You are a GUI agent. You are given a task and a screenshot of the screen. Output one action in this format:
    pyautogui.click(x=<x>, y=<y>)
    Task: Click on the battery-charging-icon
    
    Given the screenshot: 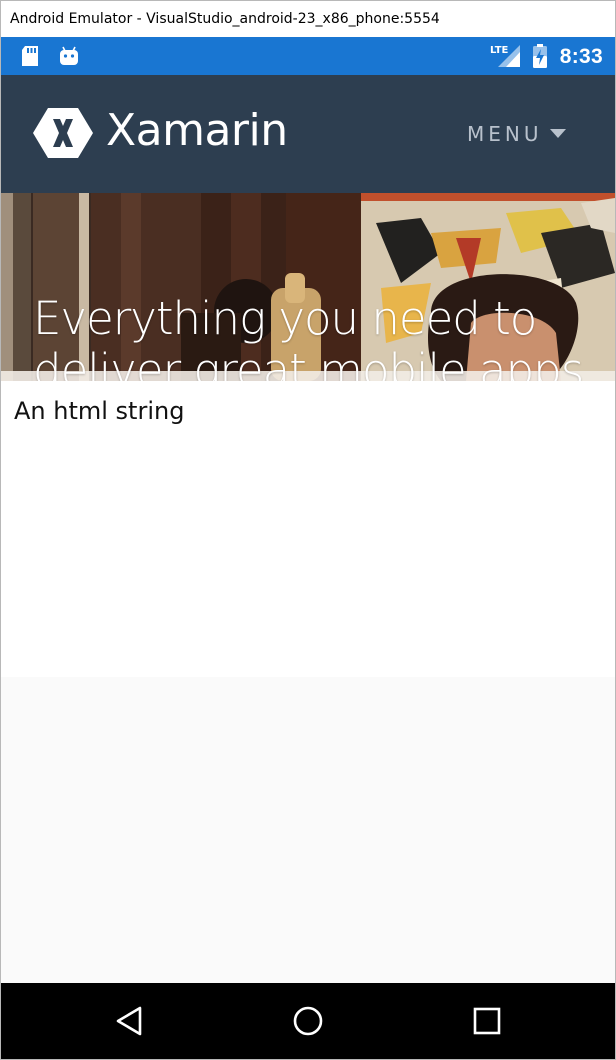 What is the action you would take?
    pyautogui.click(x=540, y=56)
    